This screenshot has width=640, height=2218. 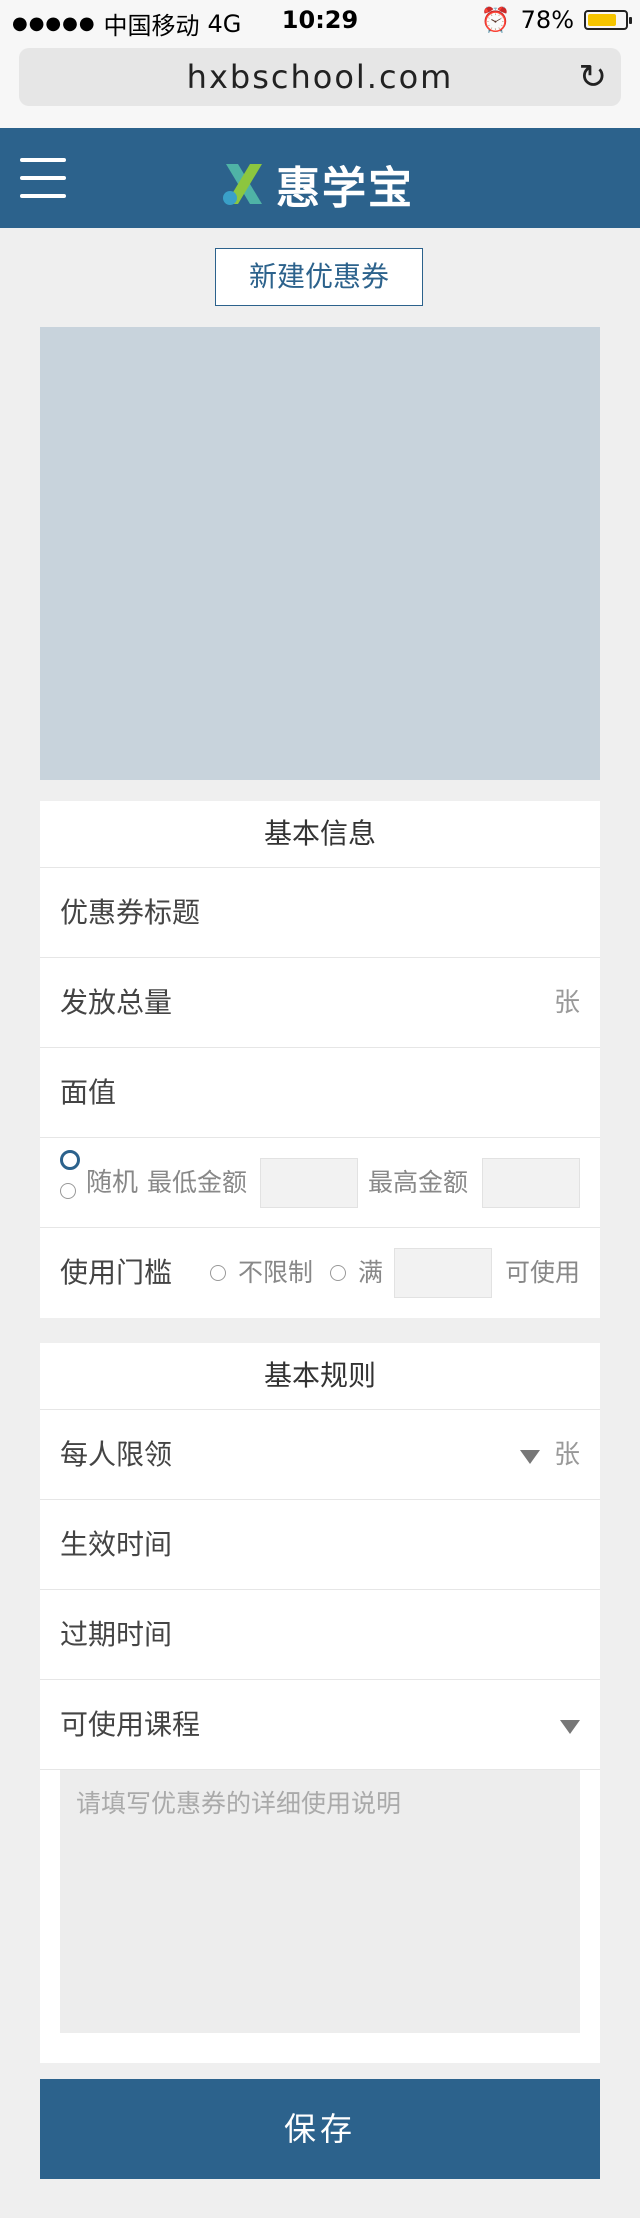 I want to click on radio-selected-icon, so click(x=70, y=1160).